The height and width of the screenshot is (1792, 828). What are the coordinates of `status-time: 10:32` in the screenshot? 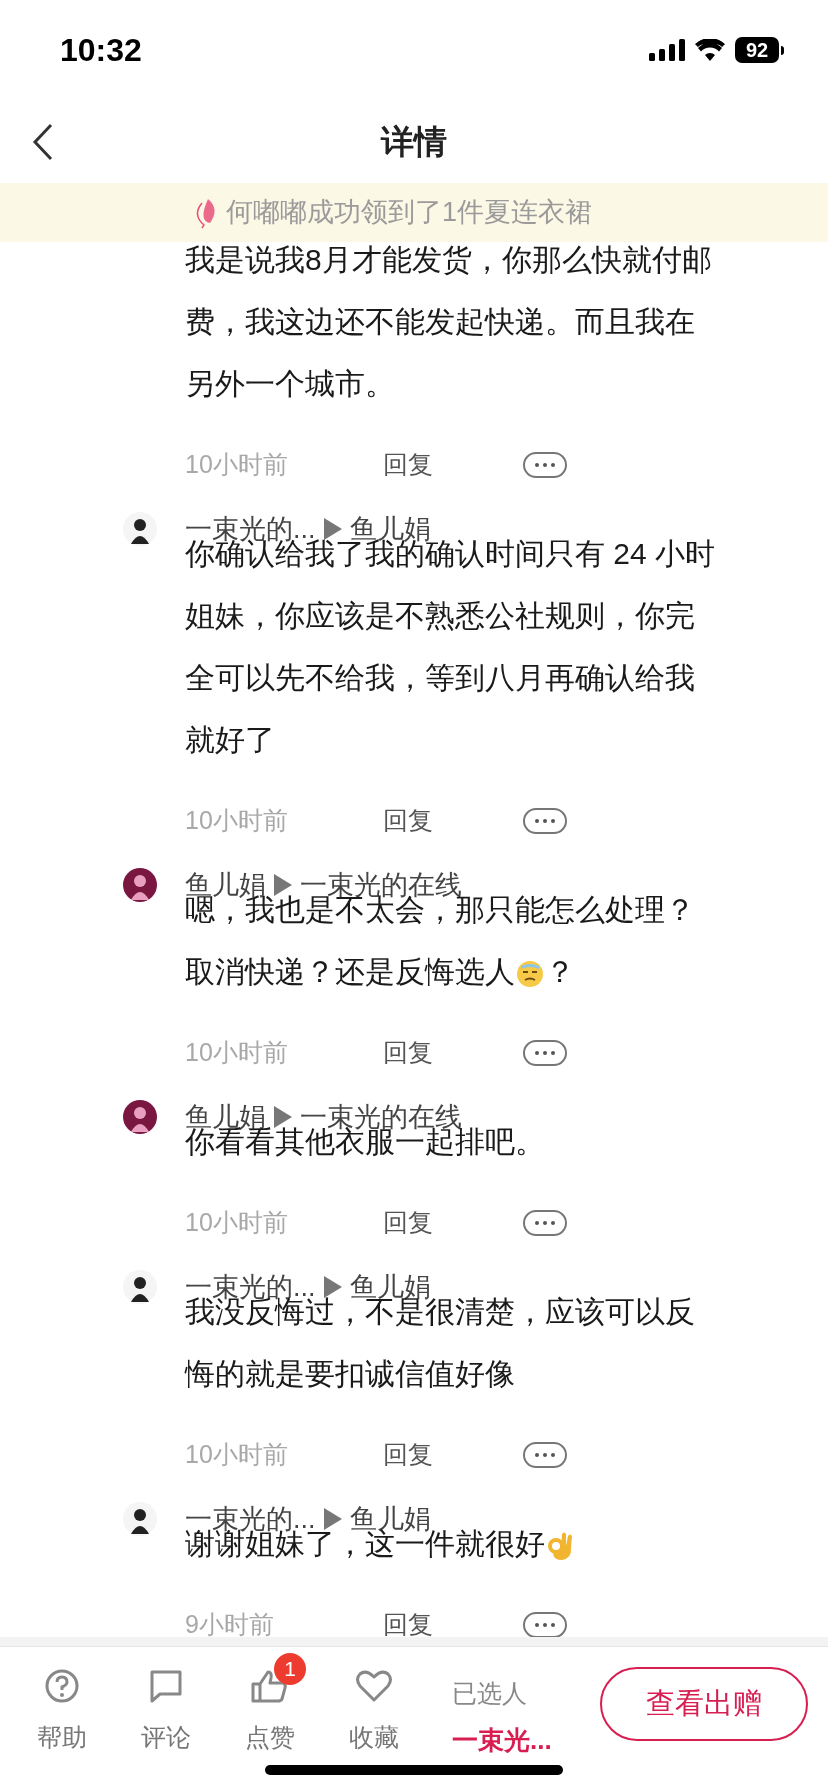 It's located at (101, 50).